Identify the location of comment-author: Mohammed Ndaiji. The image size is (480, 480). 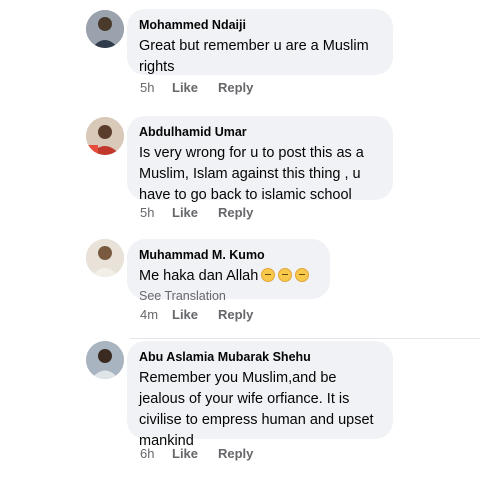
(260, 25).